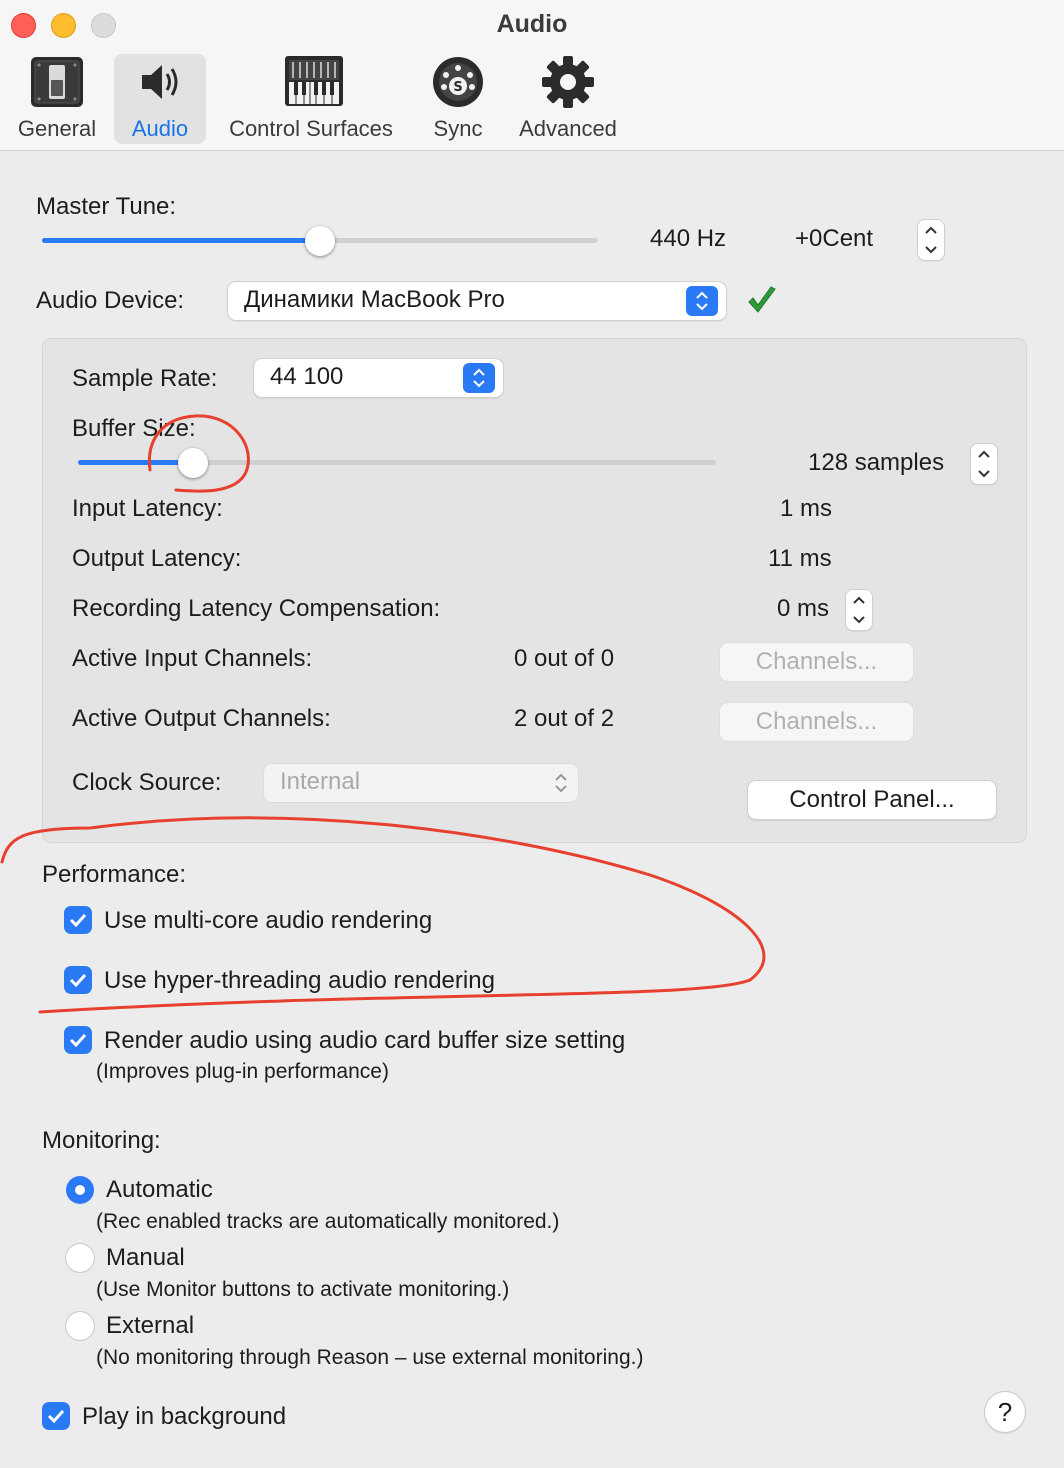 This screenshot has width=1064, height=1468. Describe the element at coordinates (134, 428) in the screenshot. I see `buffer-size-label: Buffer Size:` at that location.